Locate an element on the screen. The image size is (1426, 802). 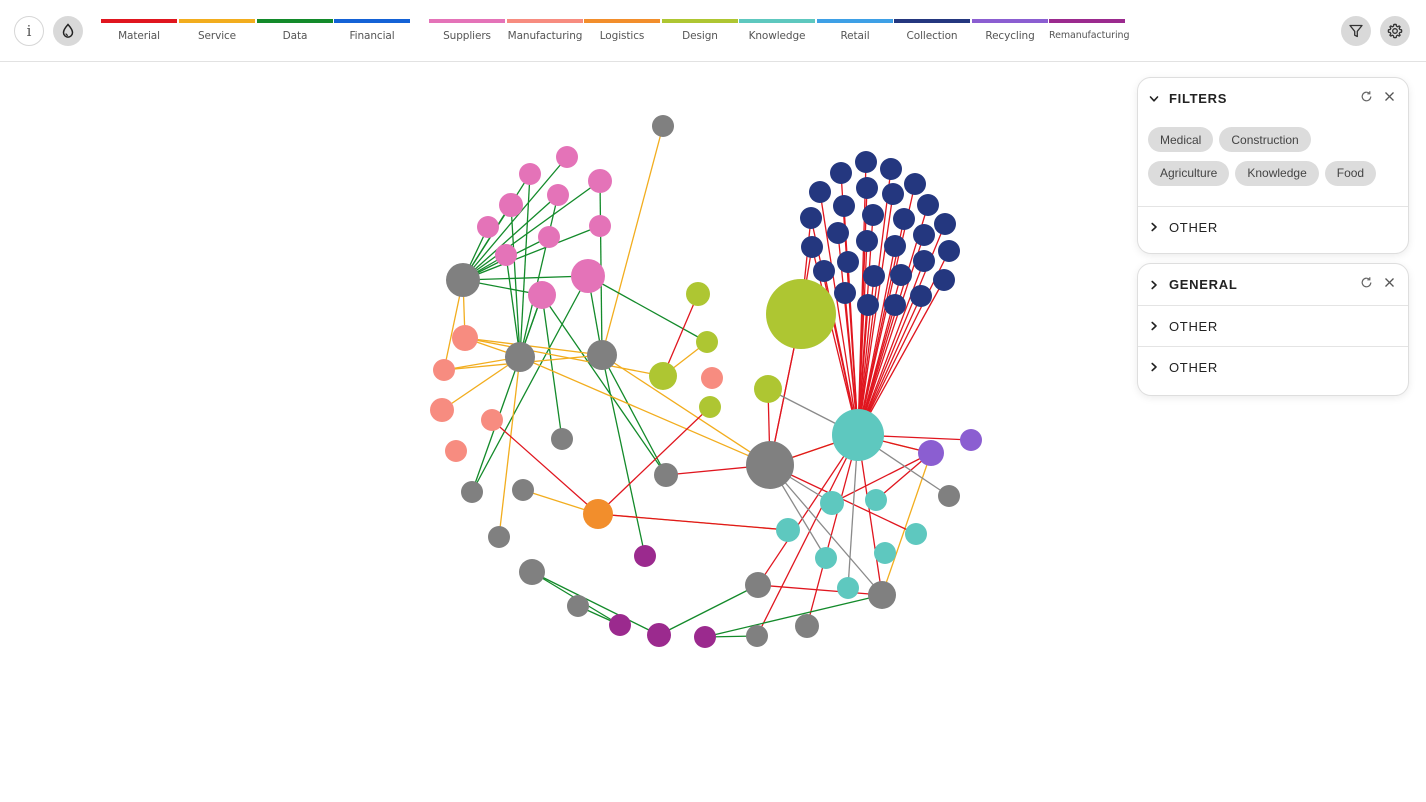
filters-header: FILTERS is located at coordinates (1273, 98).